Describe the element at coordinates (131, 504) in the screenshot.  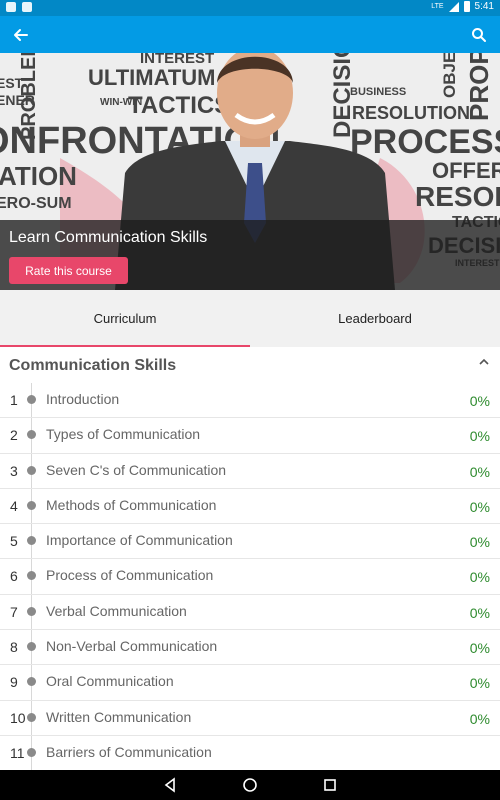
I see `lesson-title: Methods of Communication` at that location.